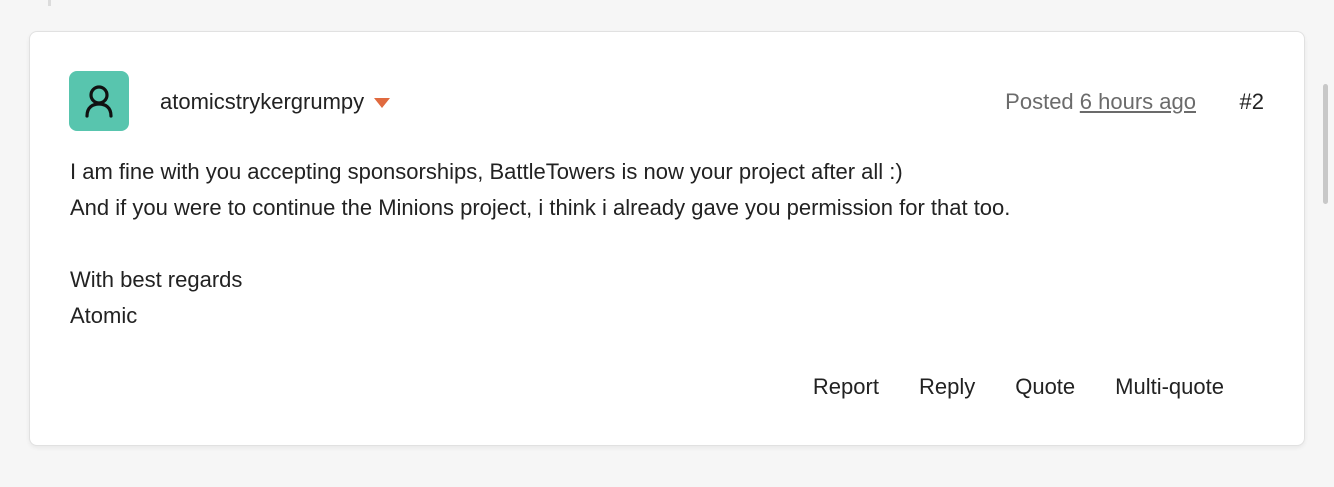  I want to click on report-button: Report, so click(846, 387).